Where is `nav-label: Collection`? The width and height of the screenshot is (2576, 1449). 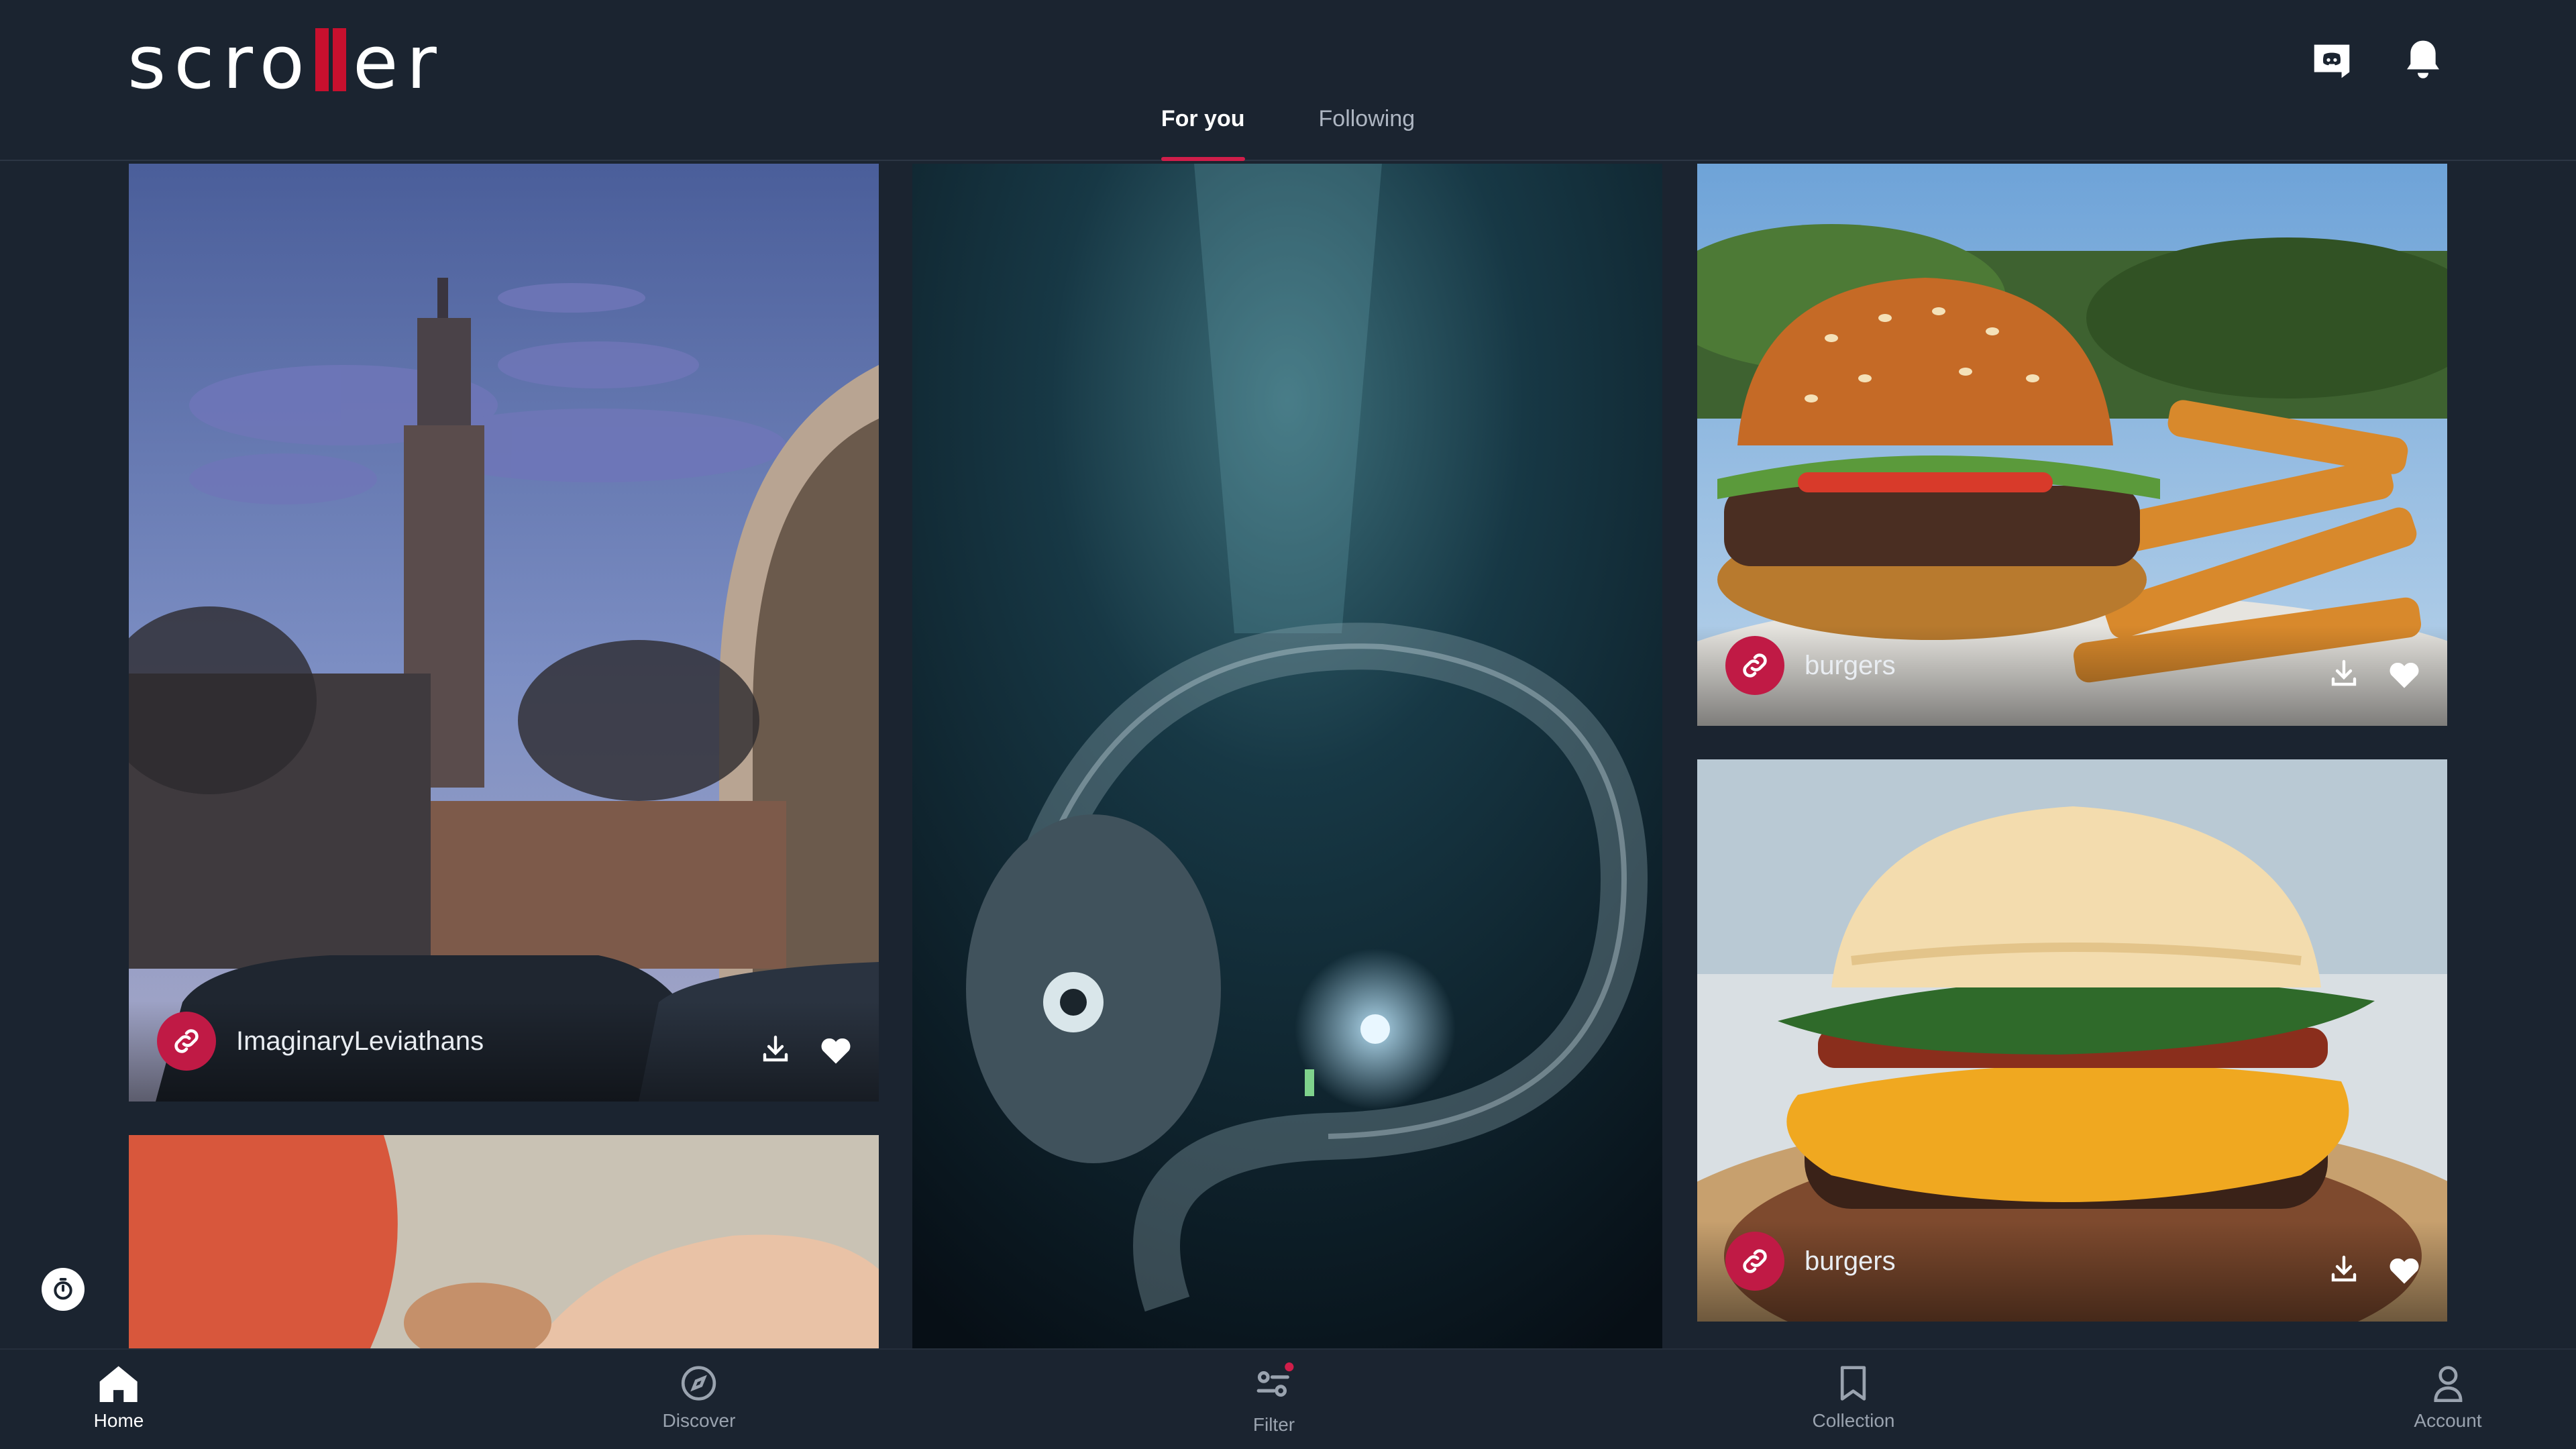
nav-label: Collection is located at coordinates (1853, 1420).